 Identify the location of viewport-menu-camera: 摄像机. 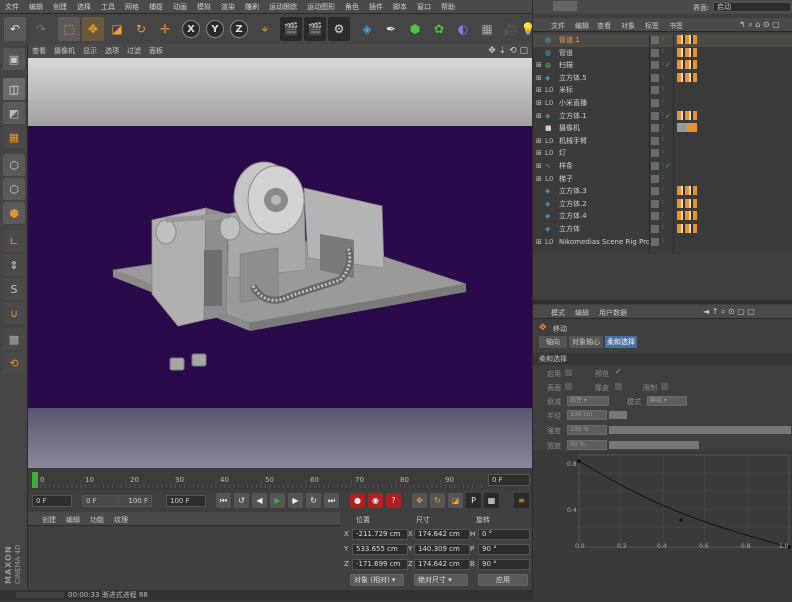
(64, 51).